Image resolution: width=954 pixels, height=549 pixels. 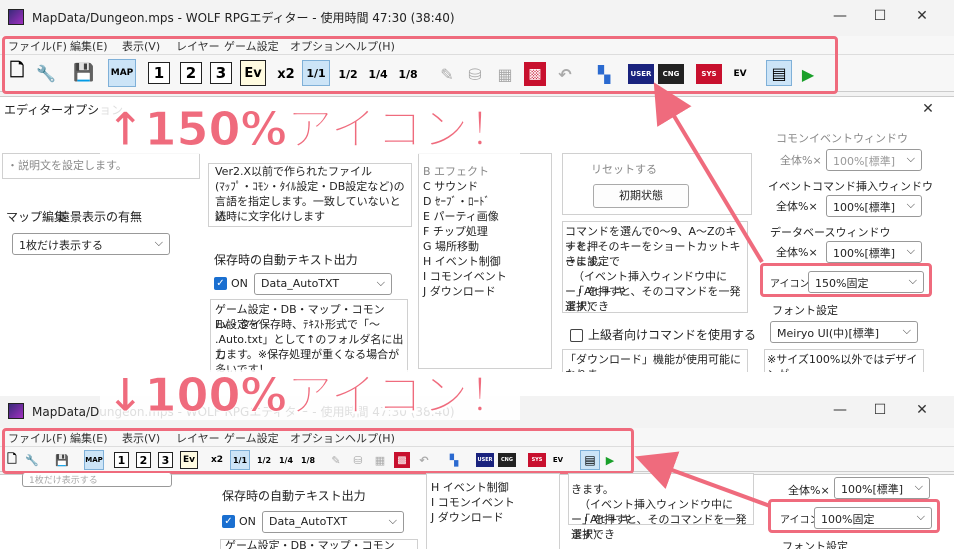 I want to click on bottom-arrow-line, so click(x=702, y=479).